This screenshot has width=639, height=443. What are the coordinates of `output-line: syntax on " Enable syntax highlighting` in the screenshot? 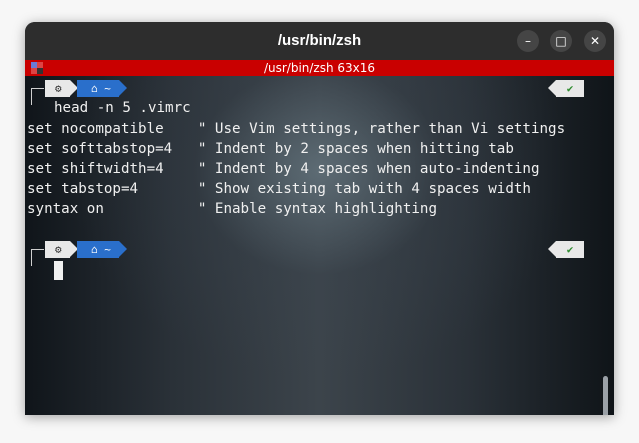 It's located at (232, 209).